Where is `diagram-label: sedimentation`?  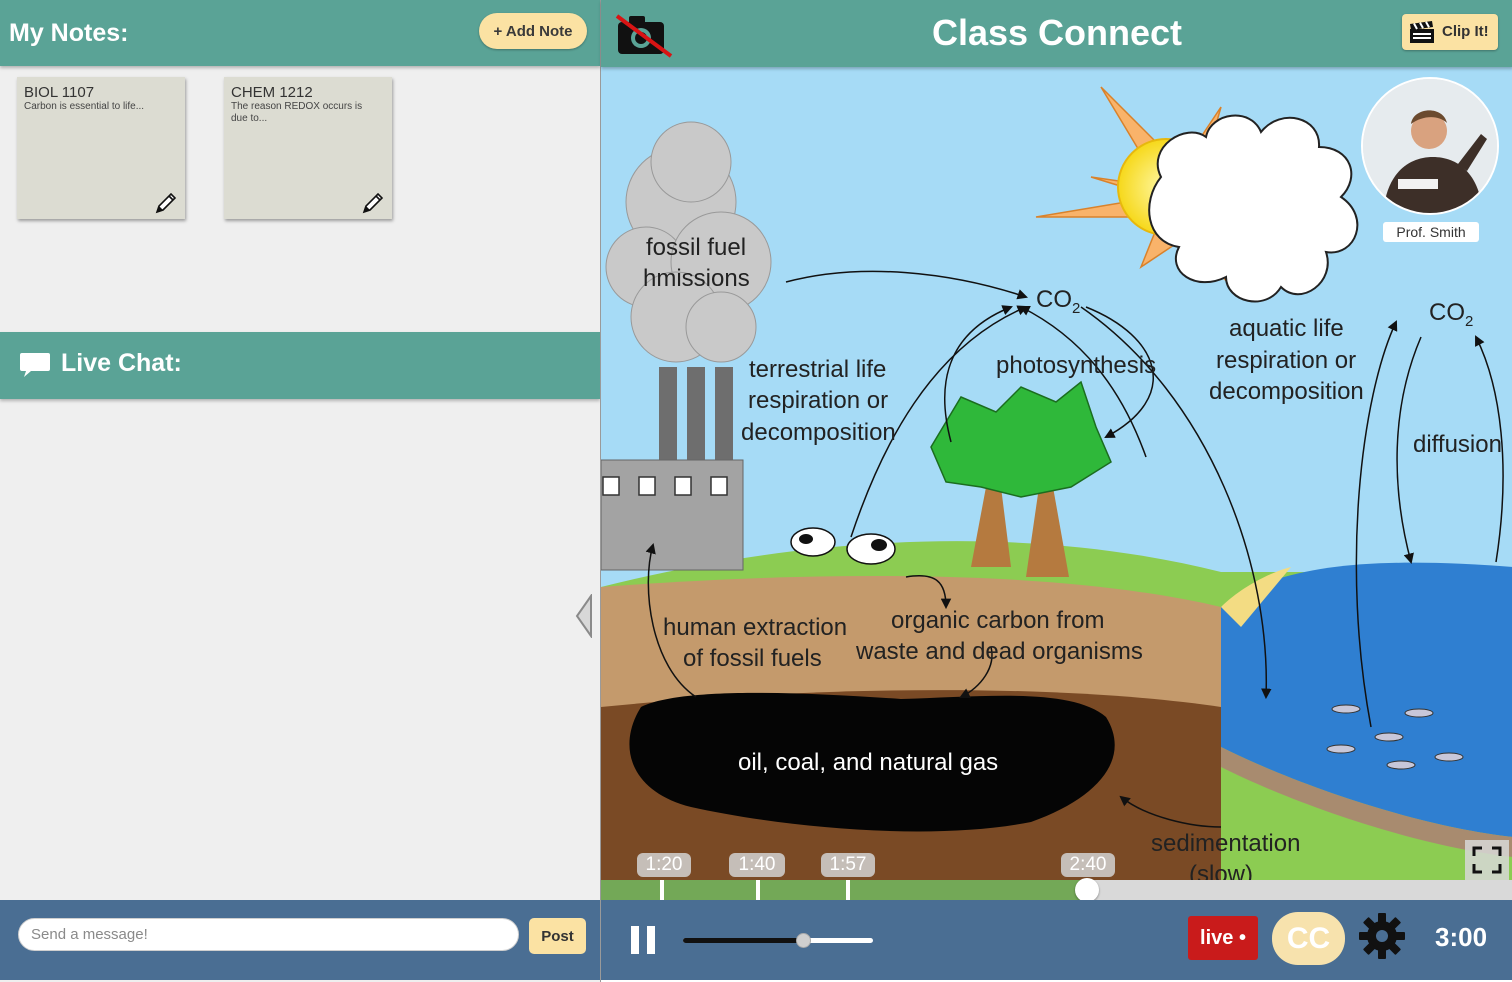 diagram-label: sedimentation is located at coordinates (1225, 843).